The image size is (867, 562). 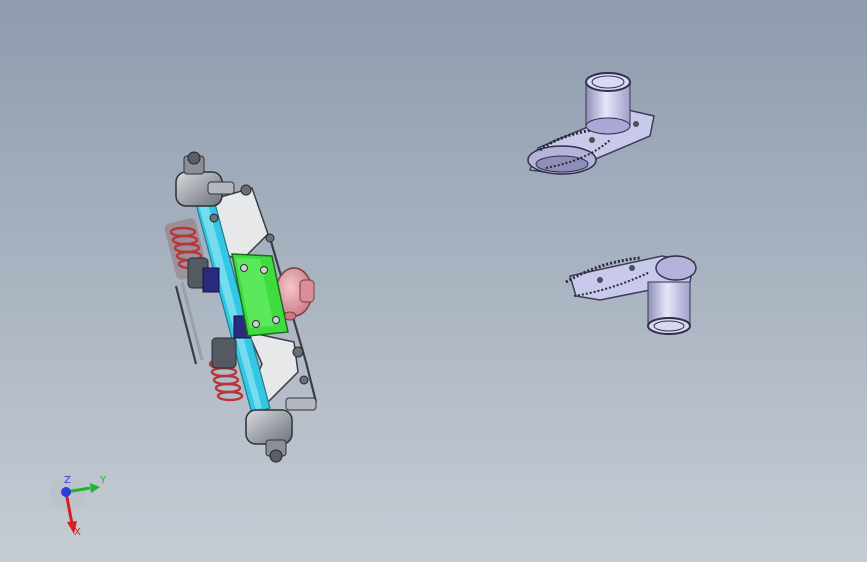 I want to click on x-axis-label: X, so click(x=77, y=532).